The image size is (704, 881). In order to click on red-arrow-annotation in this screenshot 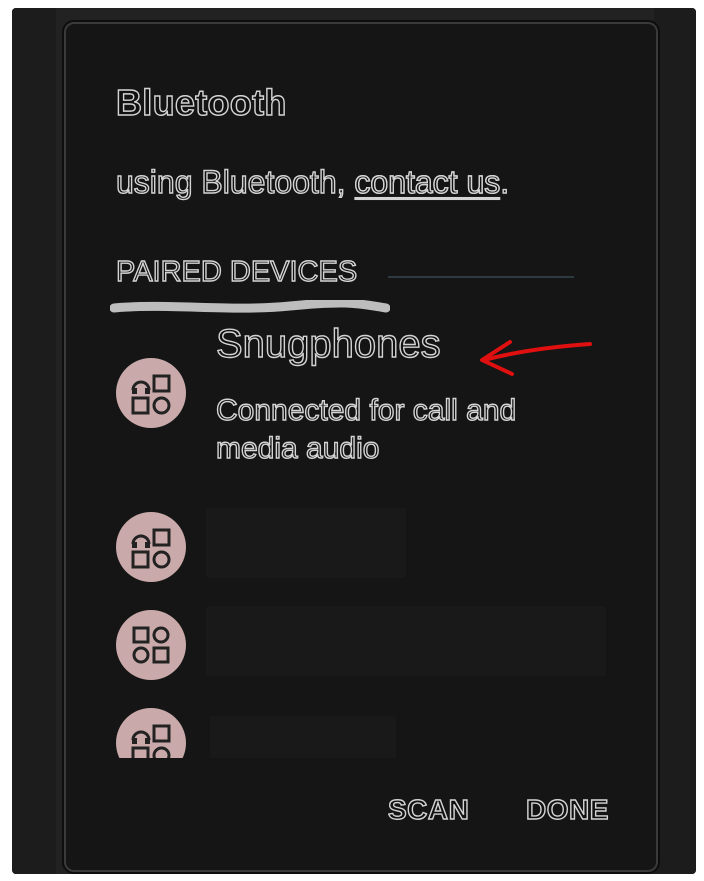, I will do `click(536, 358)`.